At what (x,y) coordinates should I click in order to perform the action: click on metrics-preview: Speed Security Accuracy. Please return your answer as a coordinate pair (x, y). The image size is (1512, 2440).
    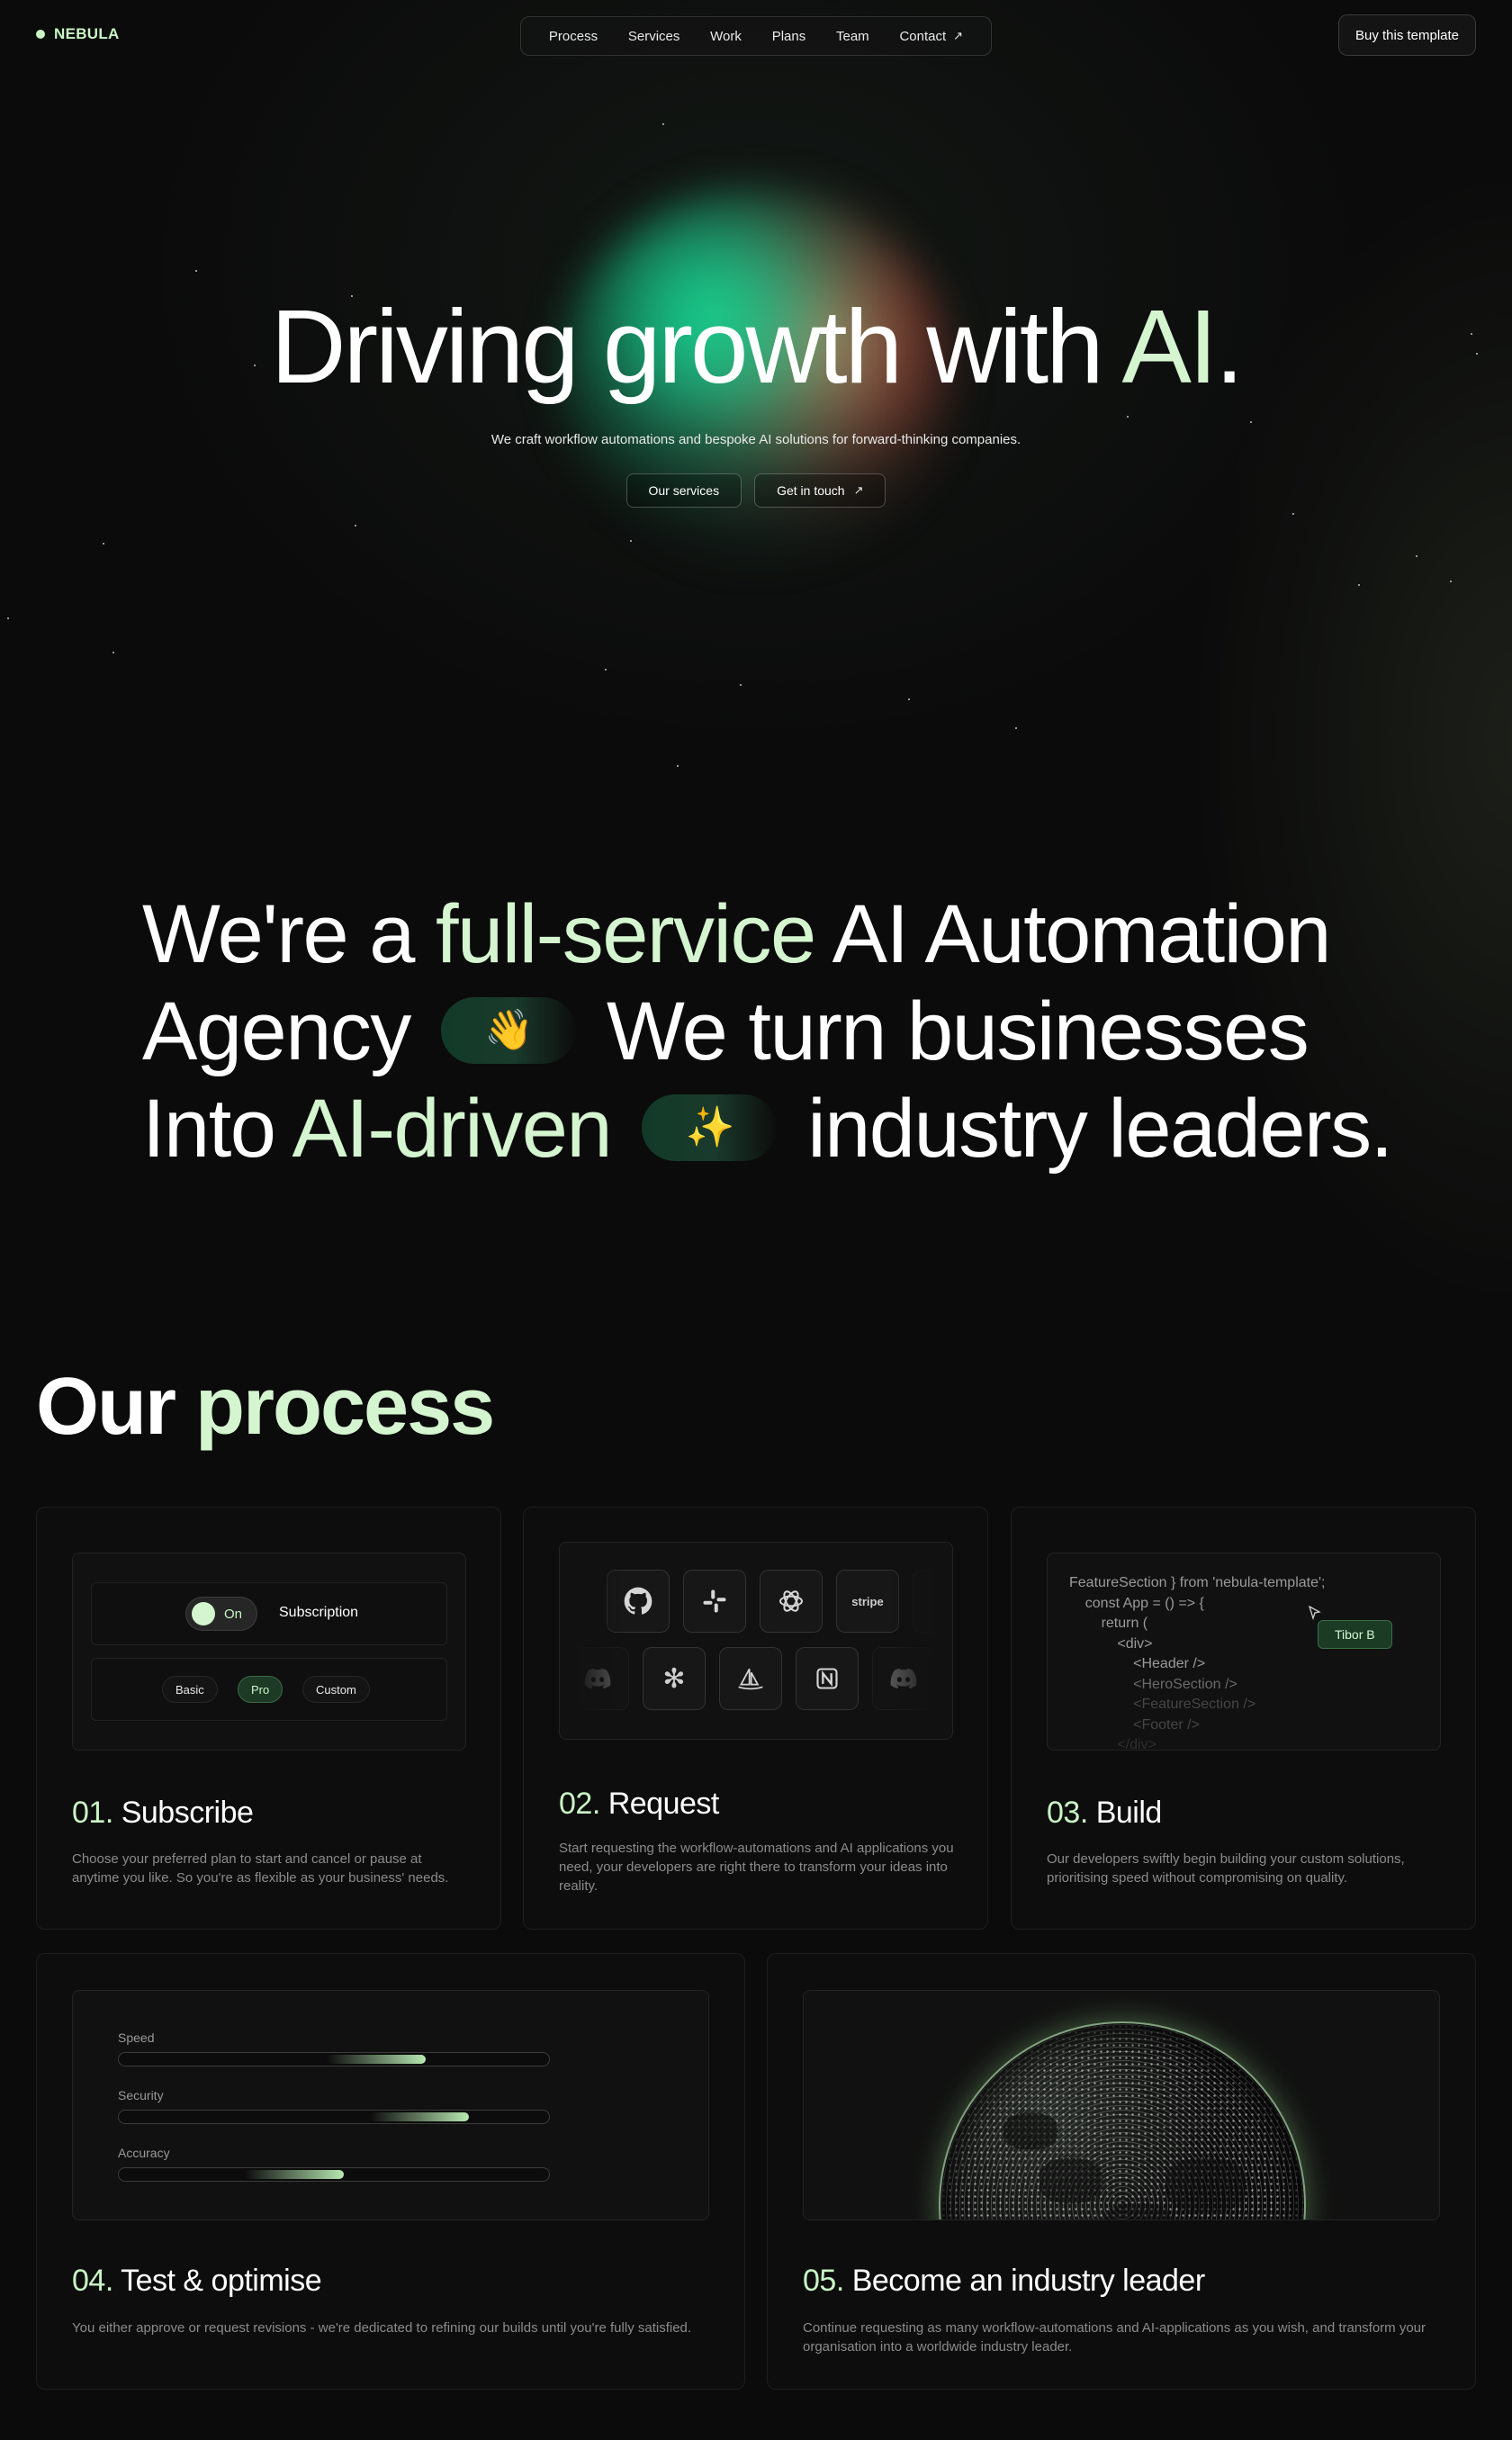
    Looking at the image, I should click on (391, 2105).